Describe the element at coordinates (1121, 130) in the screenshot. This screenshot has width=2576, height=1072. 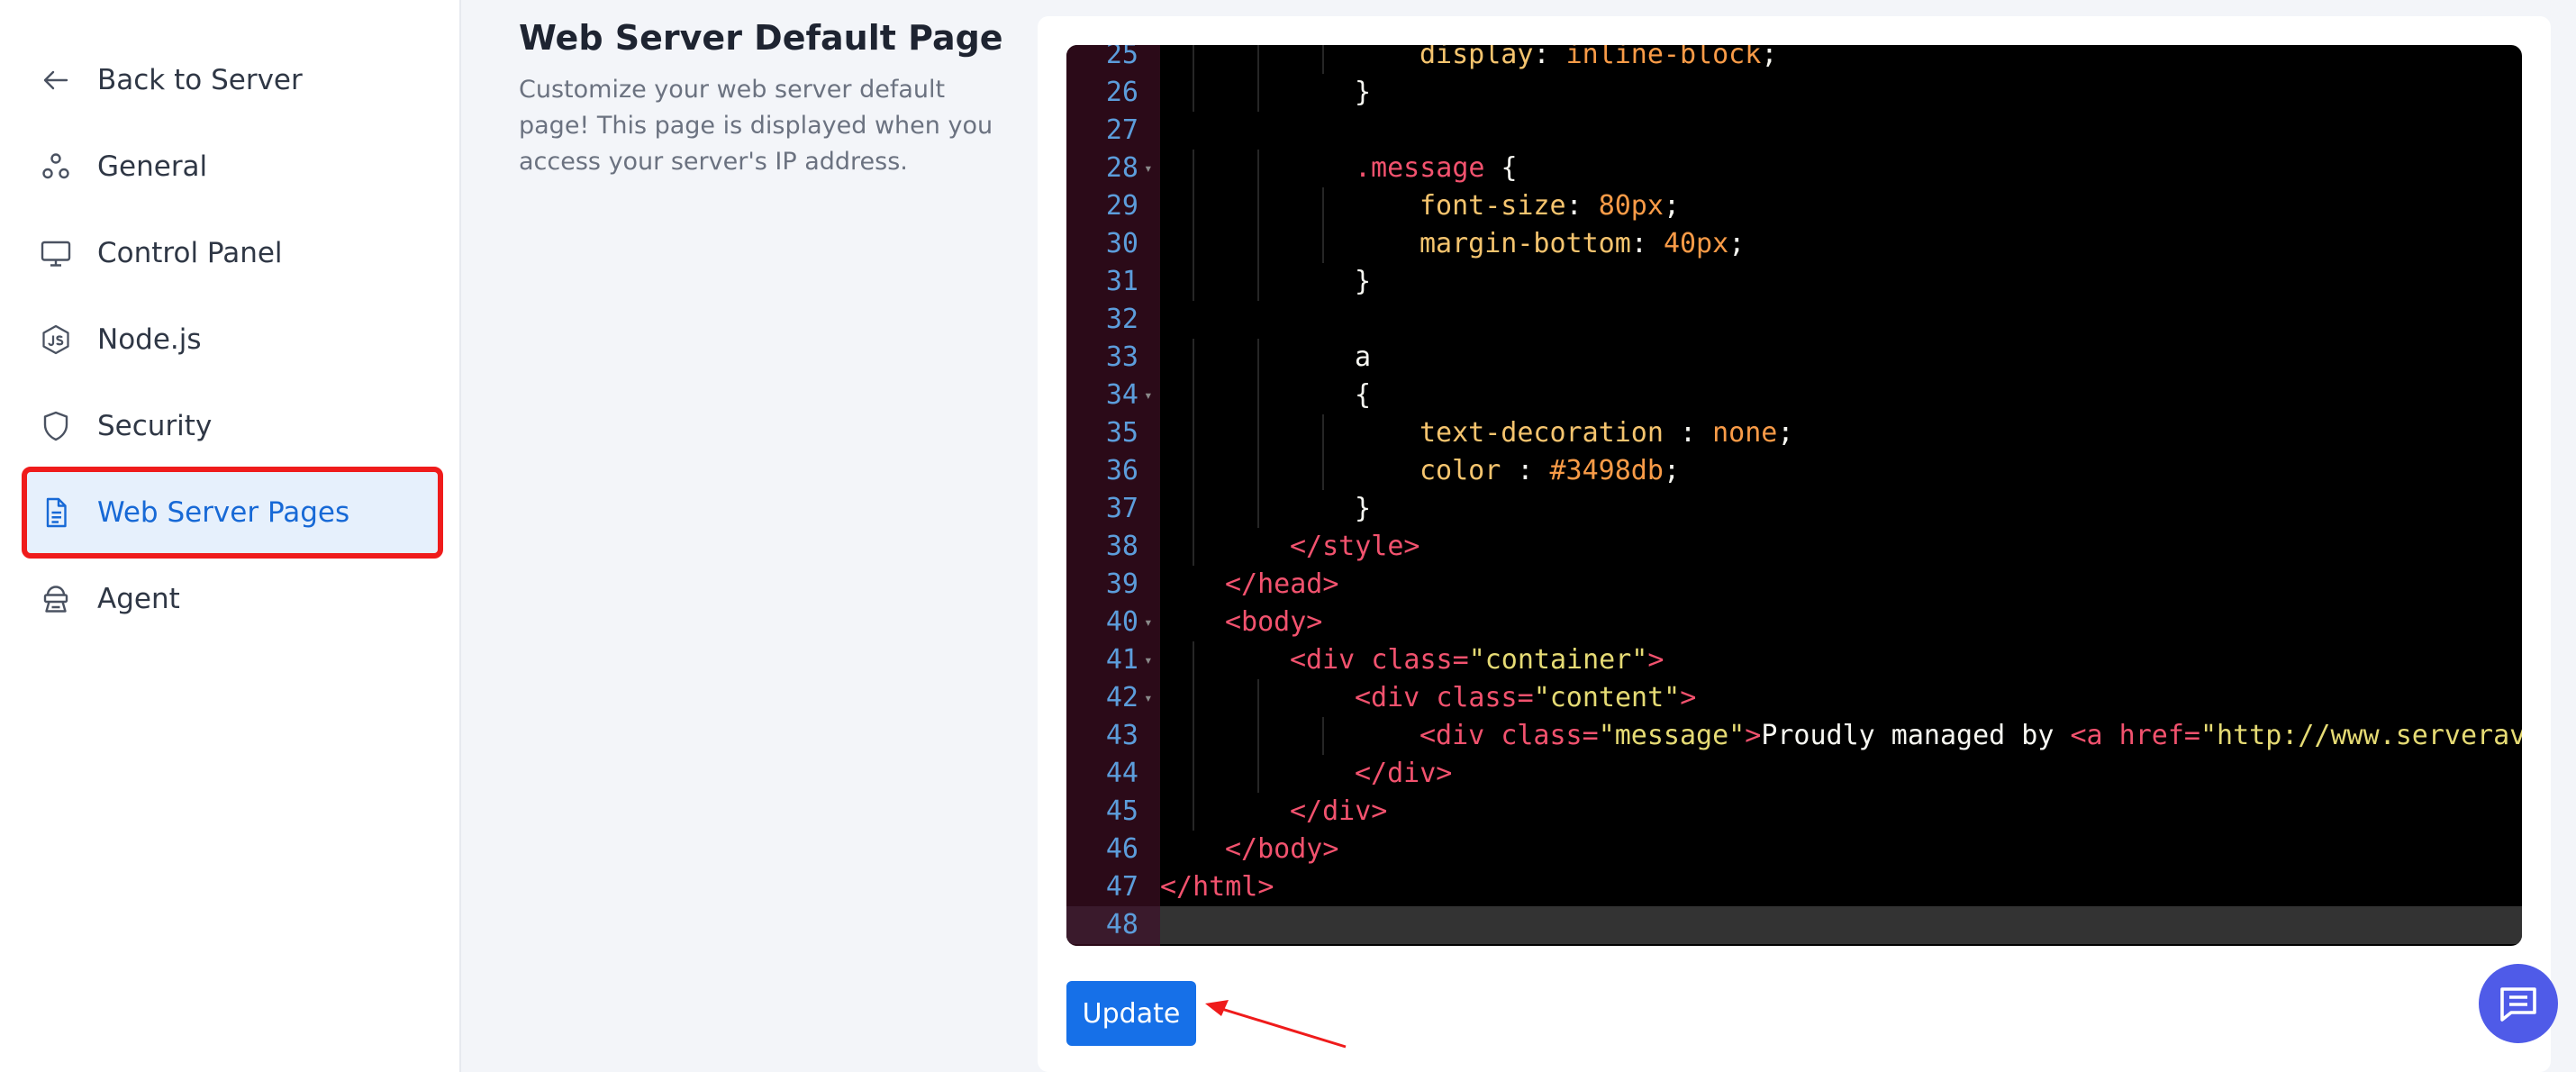
I see `line-number: 27` at that location.